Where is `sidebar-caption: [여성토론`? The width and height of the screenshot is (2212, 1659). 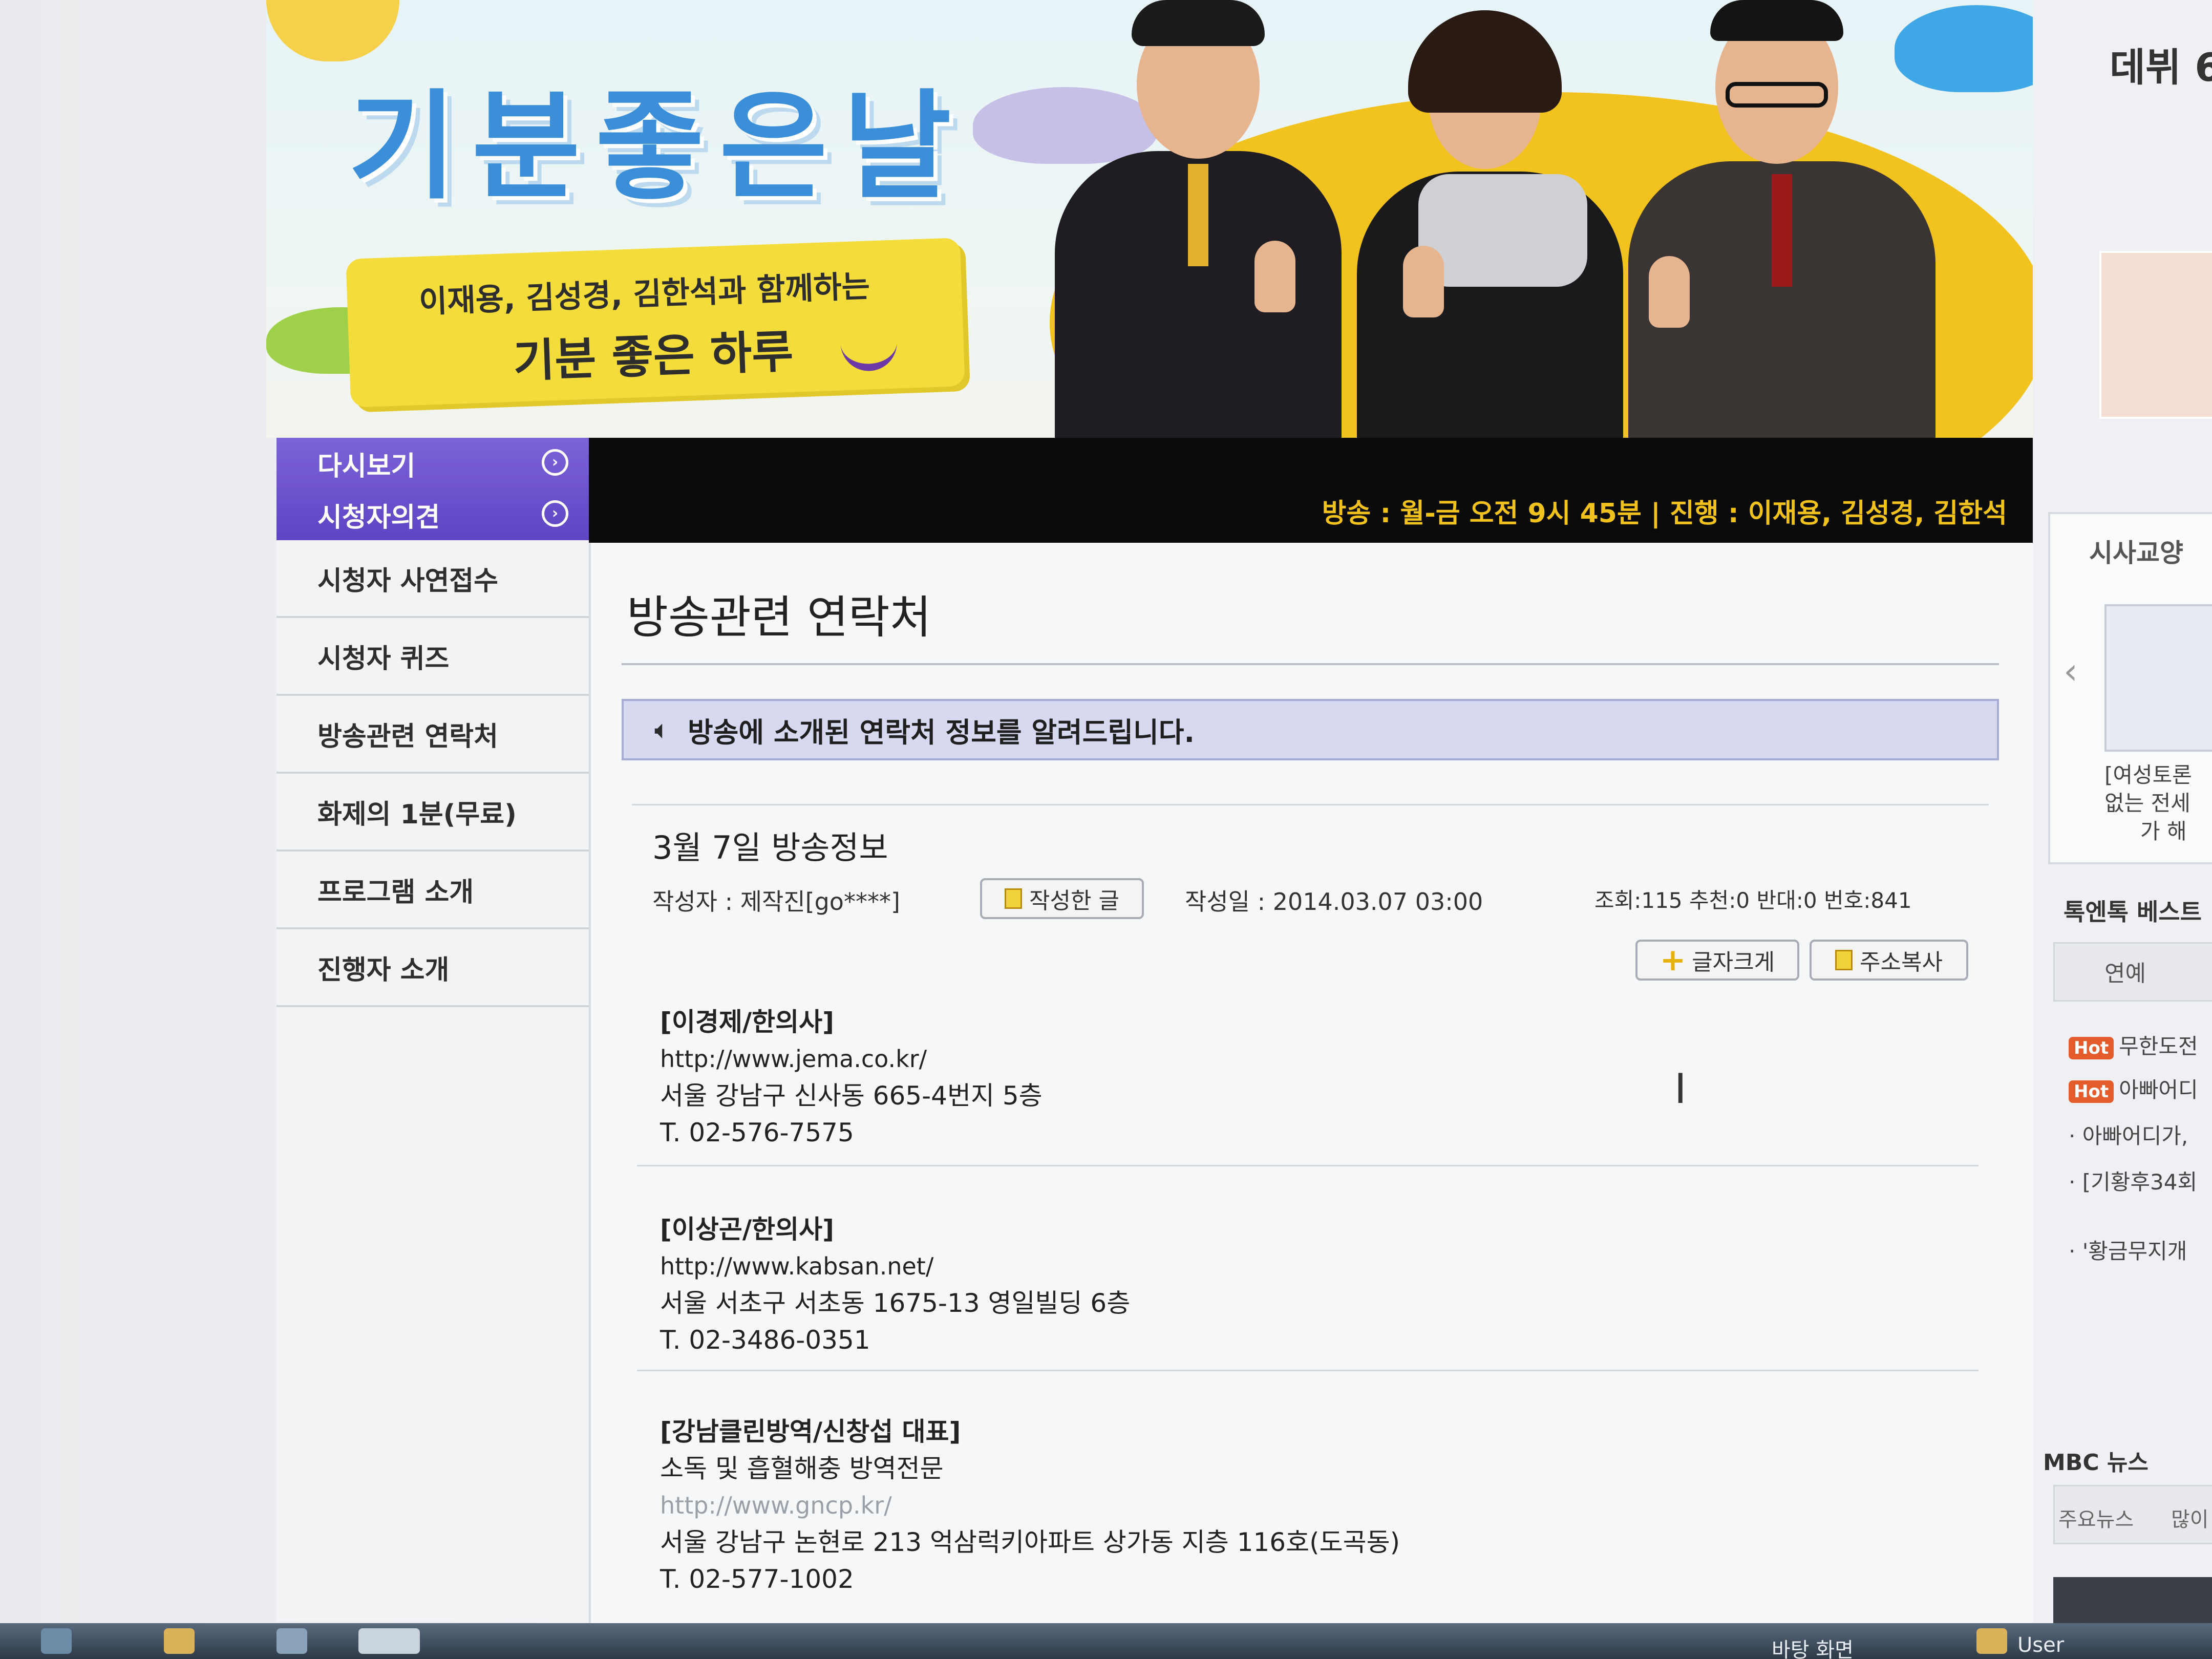
sidebar-caption: [여성토론 is located at coordinates (2148, 773).